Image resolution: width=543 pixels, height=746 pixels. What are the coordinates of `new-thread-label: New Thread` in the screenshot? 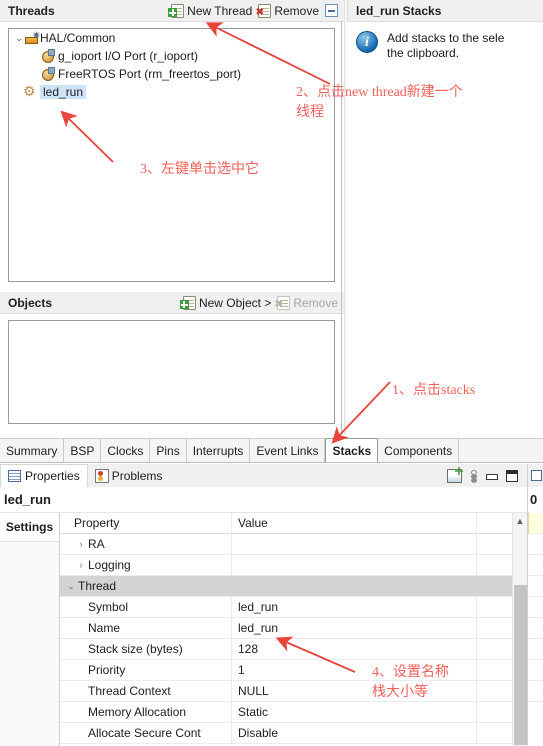 It's located at (220, 10).